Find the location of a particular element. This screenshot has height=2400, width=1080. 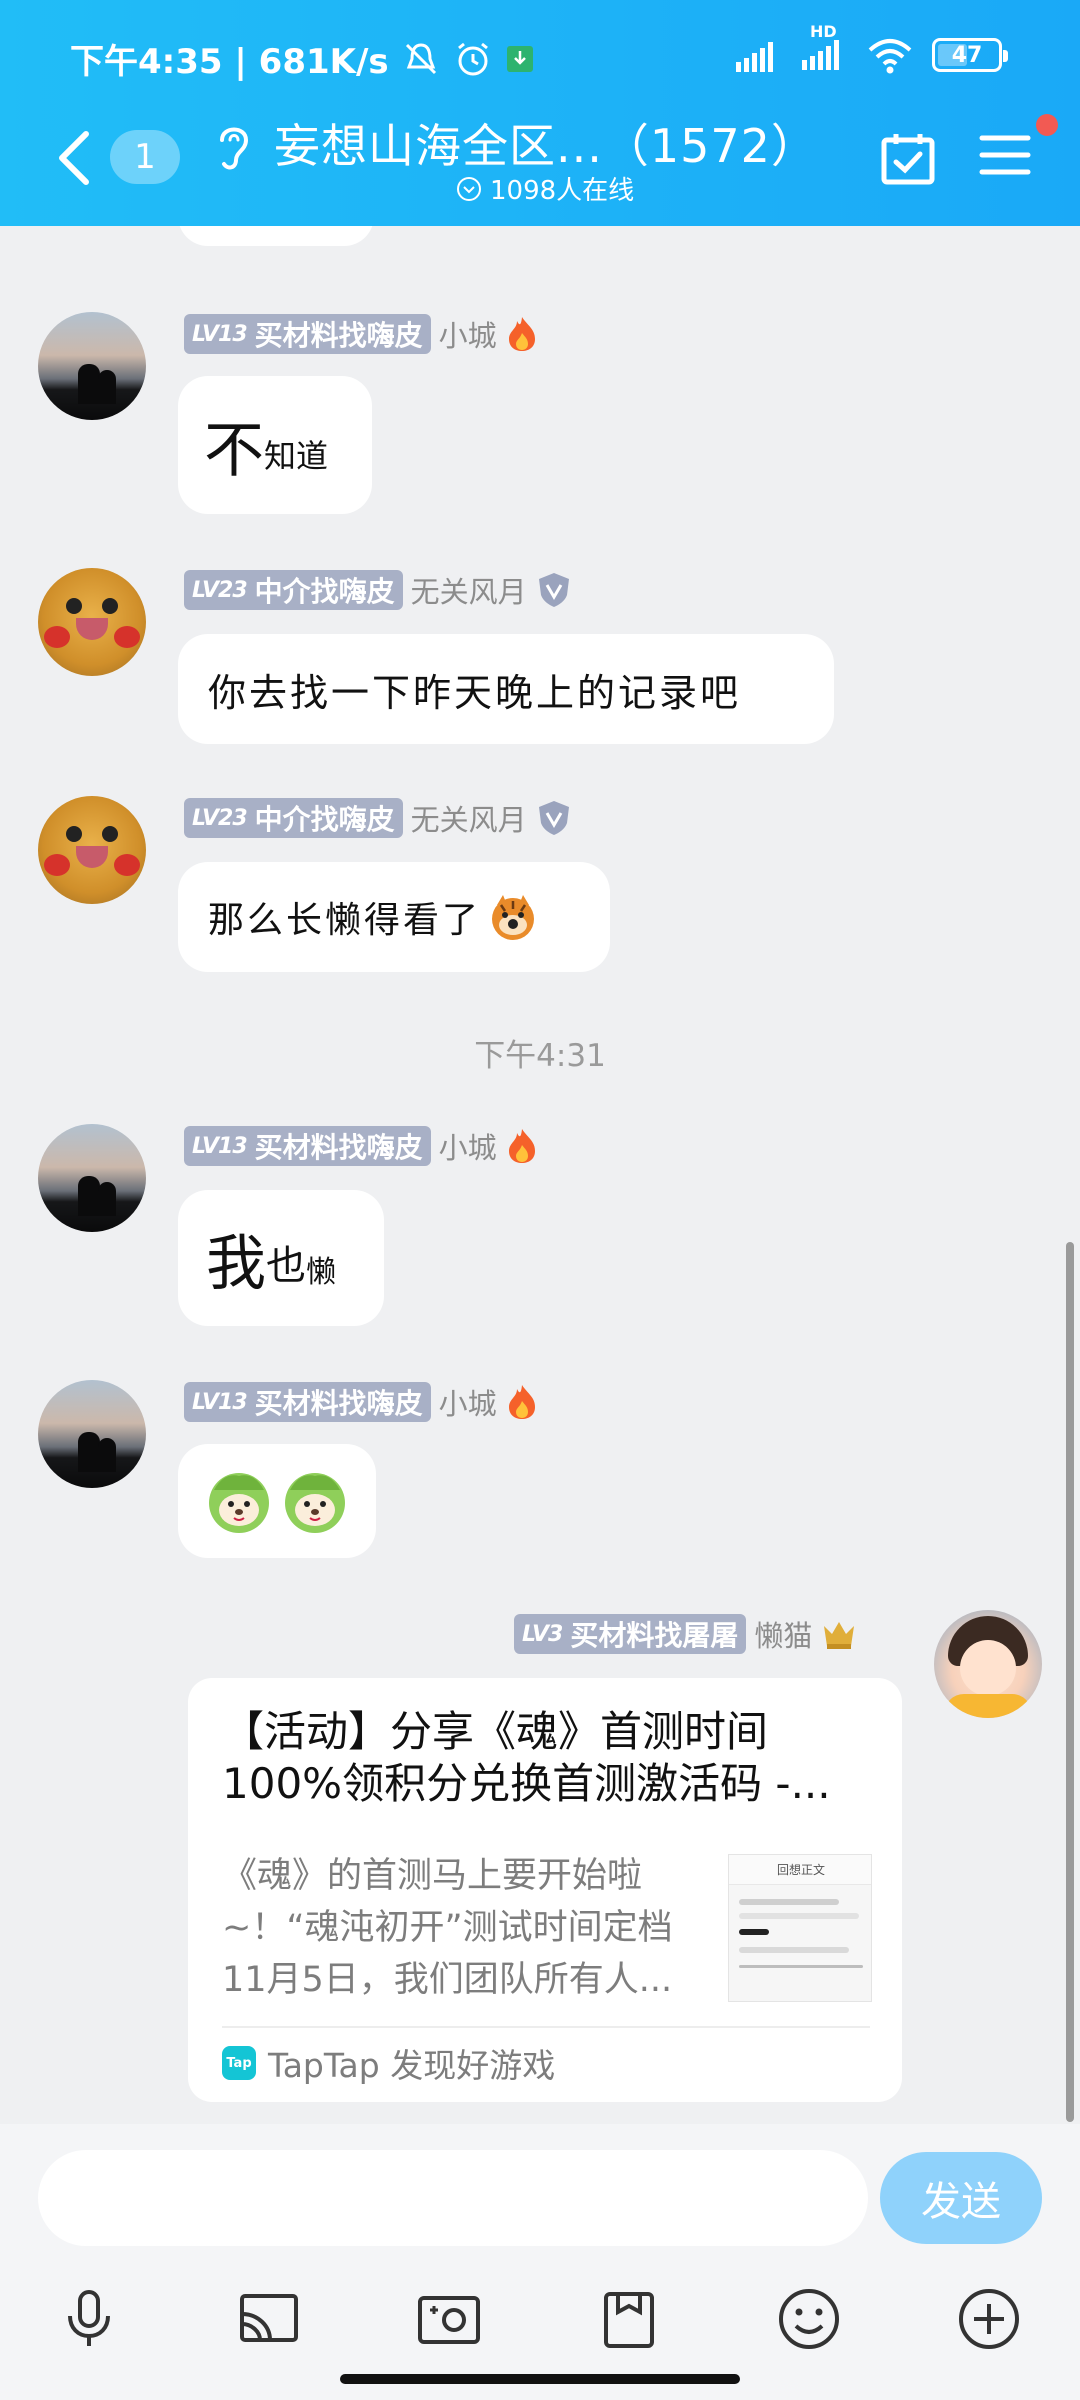

status-bar: 下午4:35 | 681K/s HD 47 is located at coordinates (540, 56).